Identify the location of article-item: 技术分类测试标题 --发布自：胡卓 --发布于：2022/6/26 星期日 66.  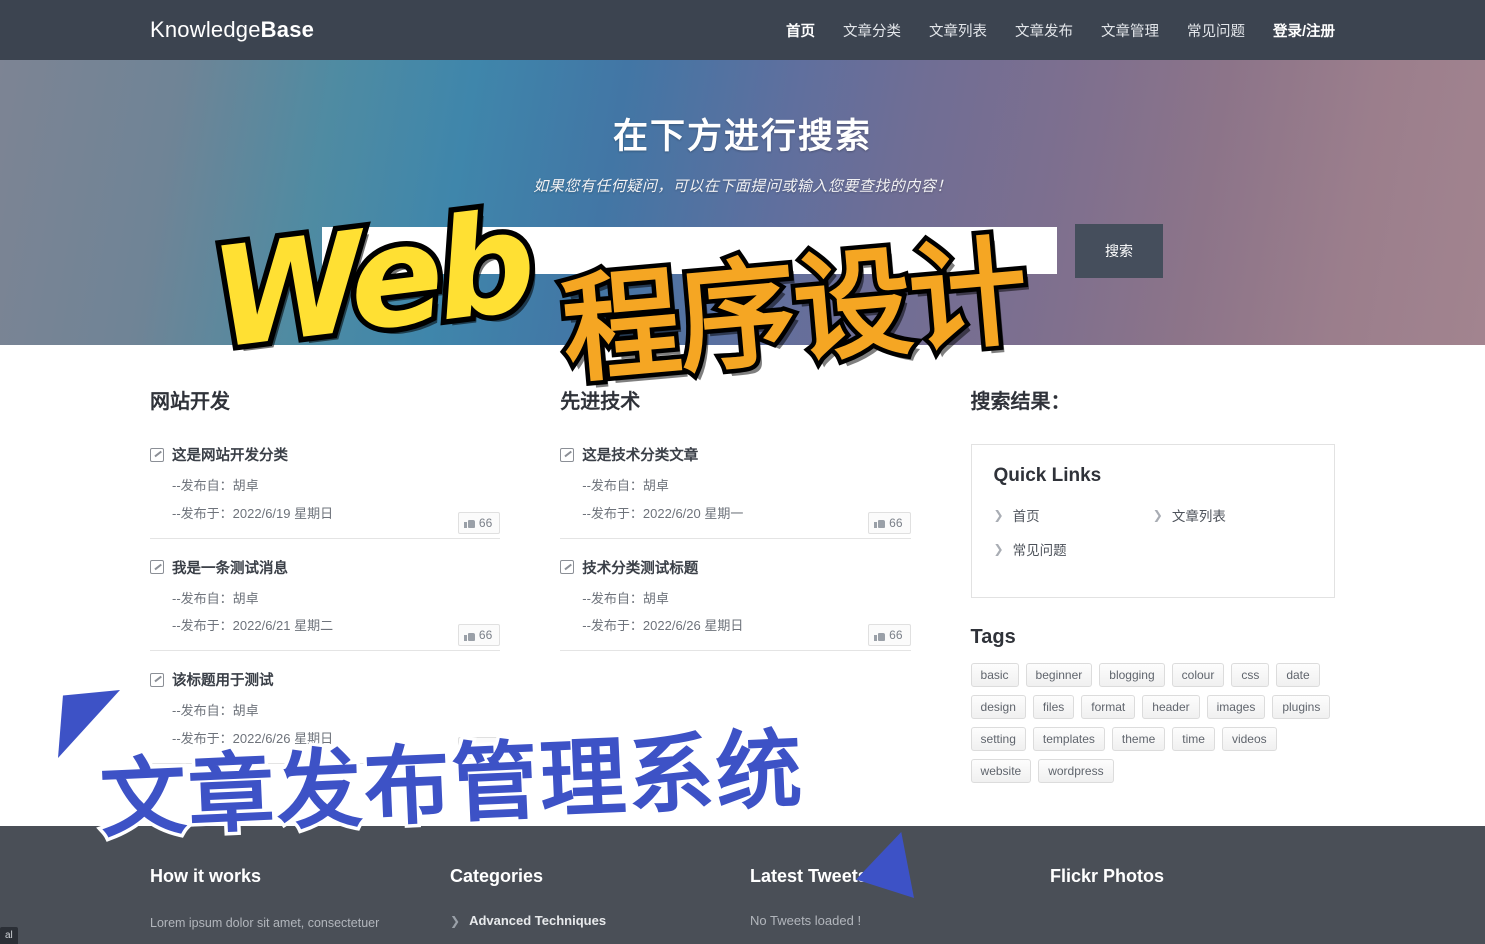
(735, 604).